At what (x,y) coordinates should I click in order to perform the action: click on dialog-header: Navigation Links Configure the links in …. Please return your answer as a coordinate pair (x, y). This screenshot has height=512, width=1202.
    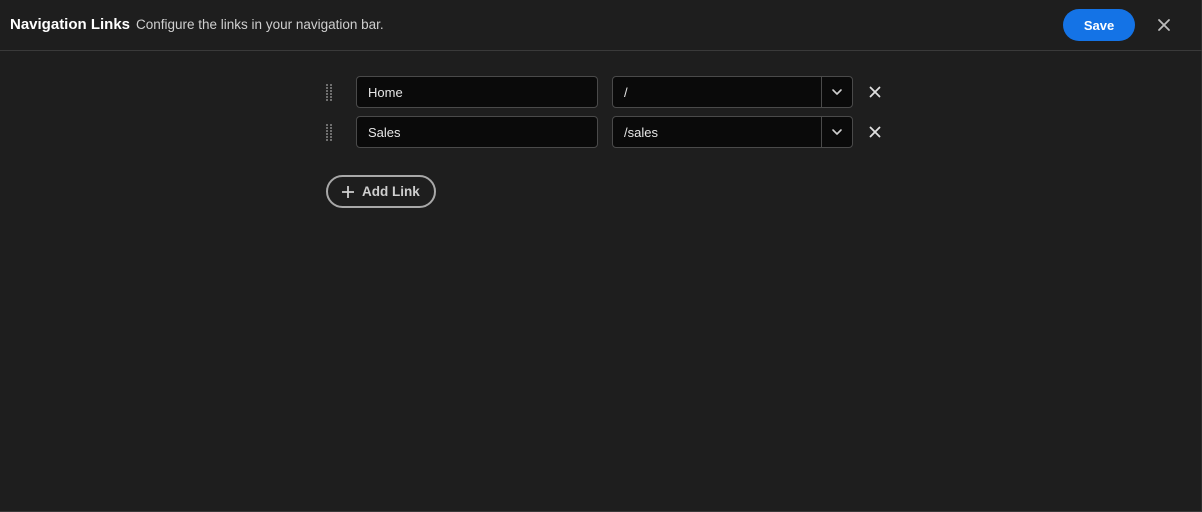
    Looking at the image, I should click on (601, 25).